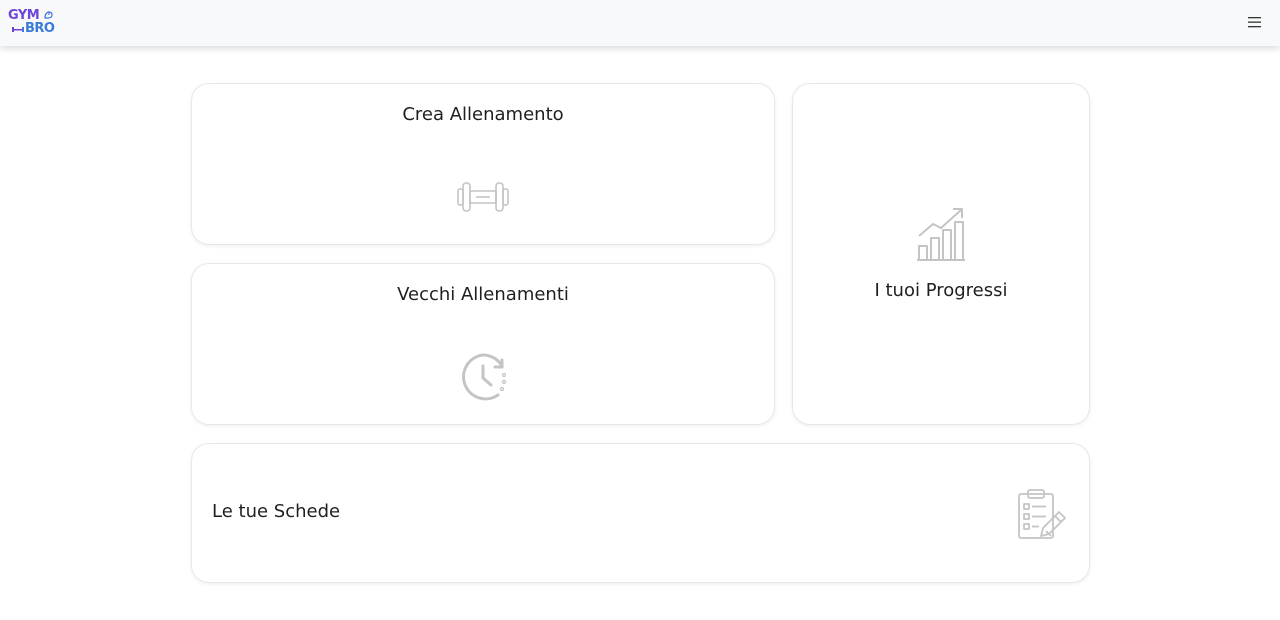  Describe the element at coordinates (483, 344) in the screenshot. I see `past-workouts-card: Vecchi Allenamenti` at that location.